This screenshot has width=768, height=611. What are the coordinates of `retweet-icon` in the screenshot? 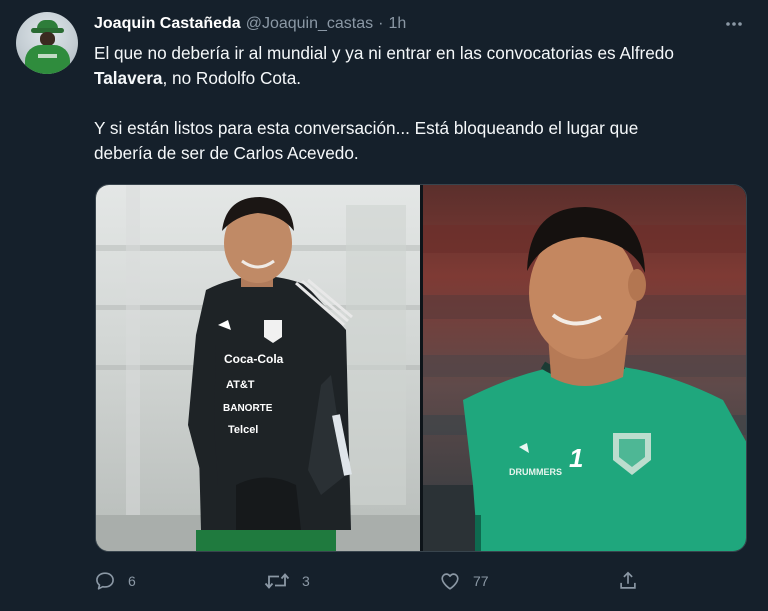 It's located at (277, 581).